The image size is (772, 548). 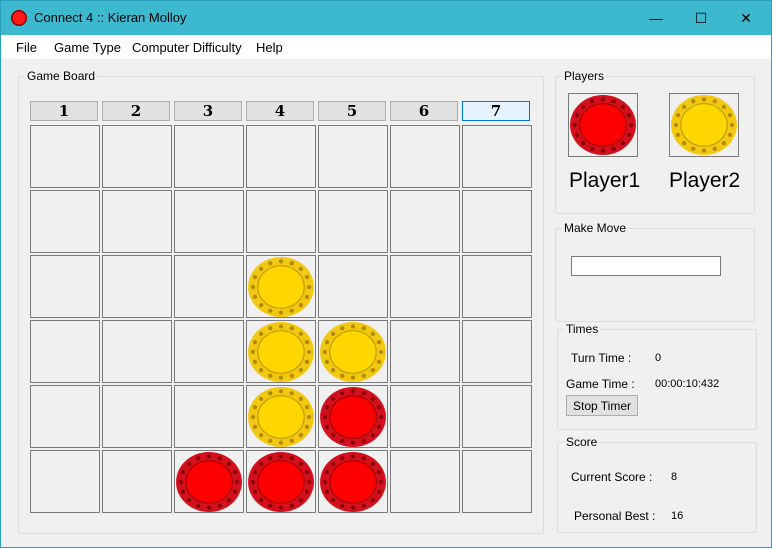 What do you see at coordinates (646, 266) in the screenshot?
I see `make-move-input` at bounding box center [646, 266].